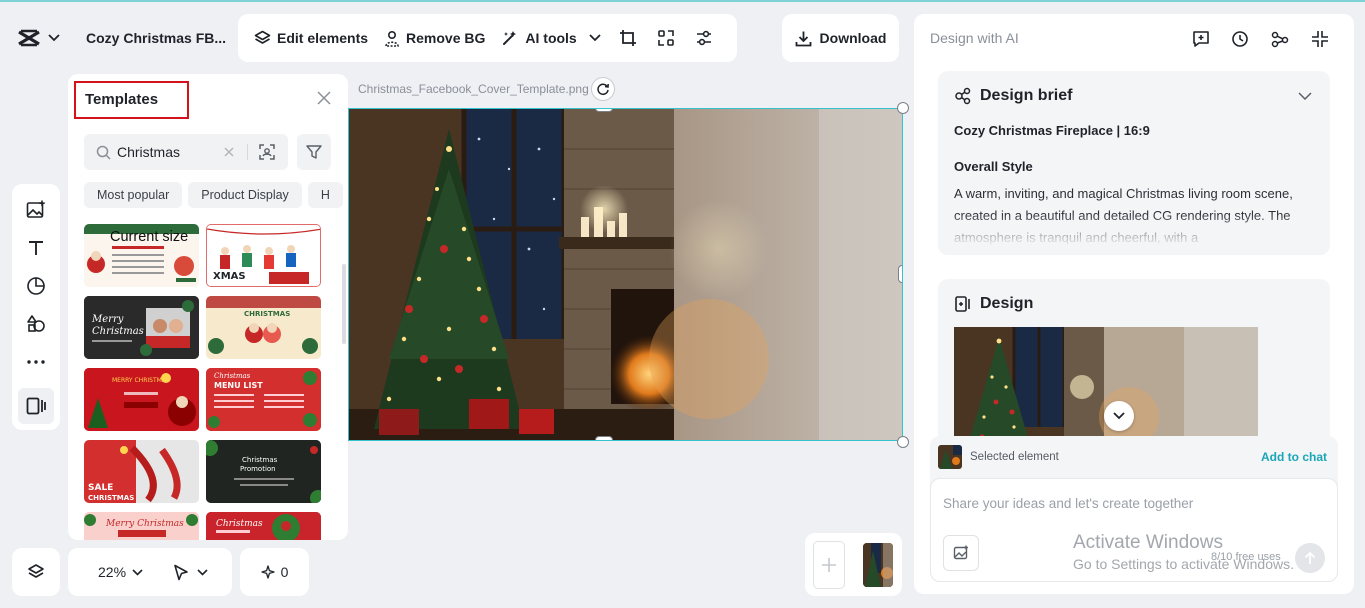 This screenshot has width=1365, height=608. Describe the element at coordinates (267, 572) in the screenshot. I see `sparkle-icon` at that location.